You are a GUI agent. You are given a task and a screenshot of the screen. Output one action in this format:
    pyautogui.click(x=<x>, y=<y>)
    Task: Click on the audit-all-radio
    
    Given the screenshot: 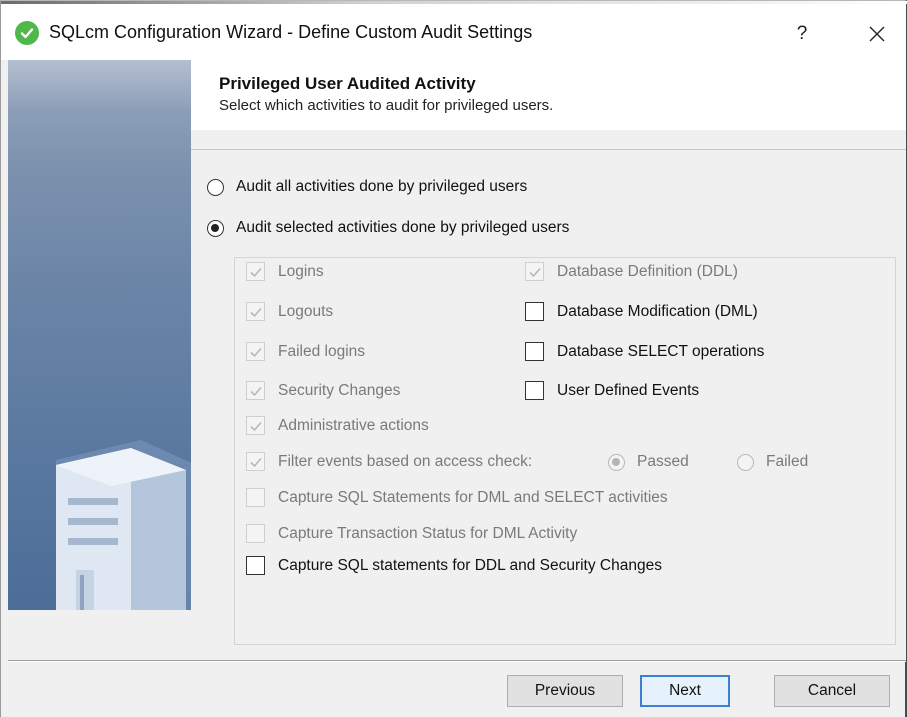 What is the action you would take?
    pyautogui.click(x=215, y=187)
    